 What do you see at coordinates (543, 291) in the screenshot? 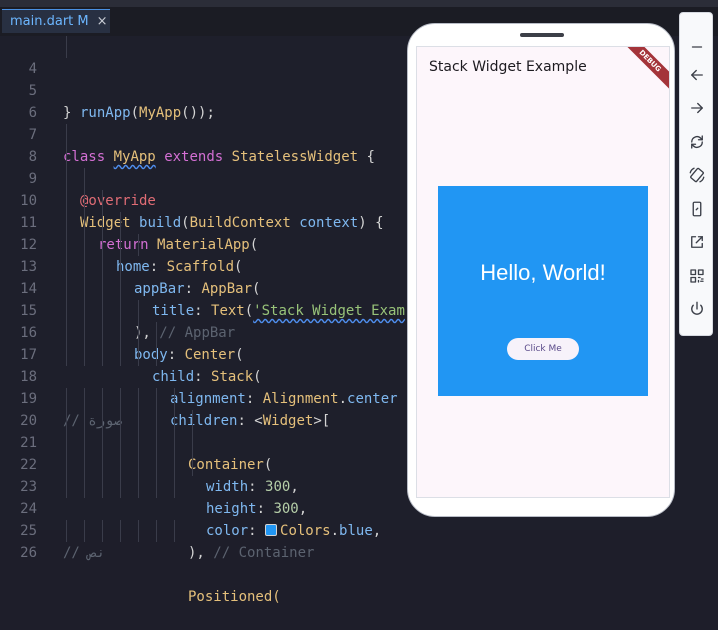
I see `blue-container: Hello, World! Click Me` at bounding box center [543, 291].